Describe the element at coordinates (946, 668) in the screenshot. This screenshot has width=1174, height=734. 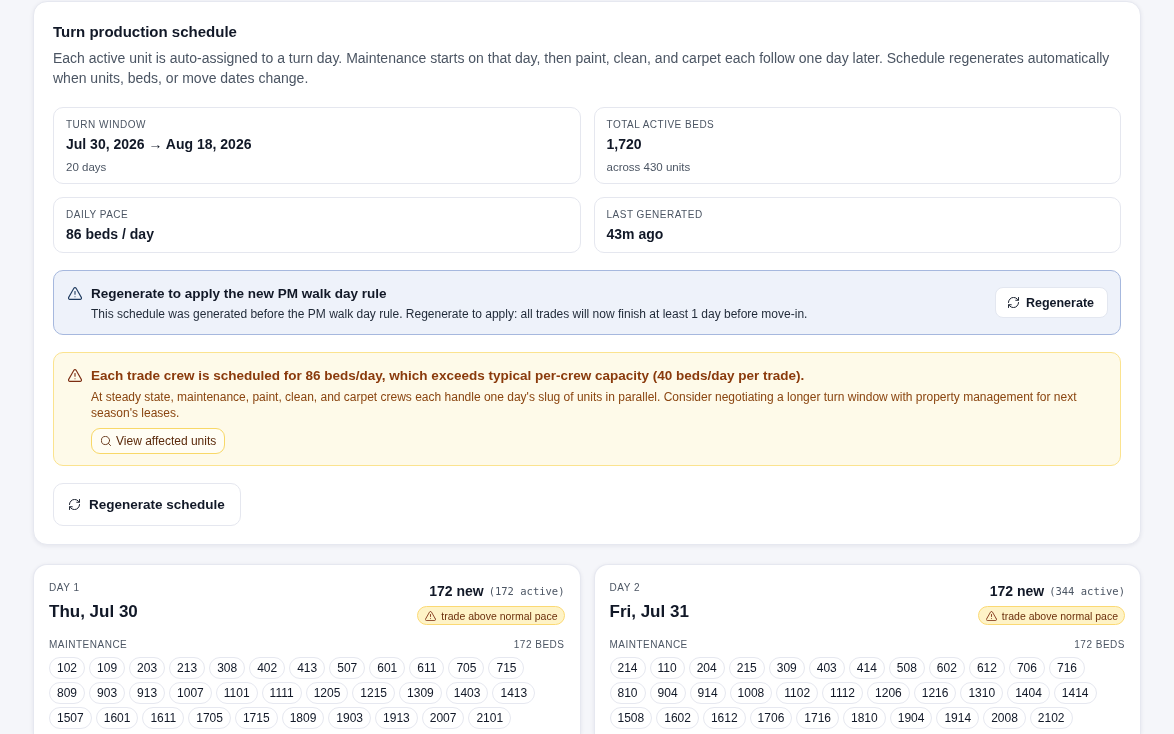
I see `unit-tag: 602` at that location.